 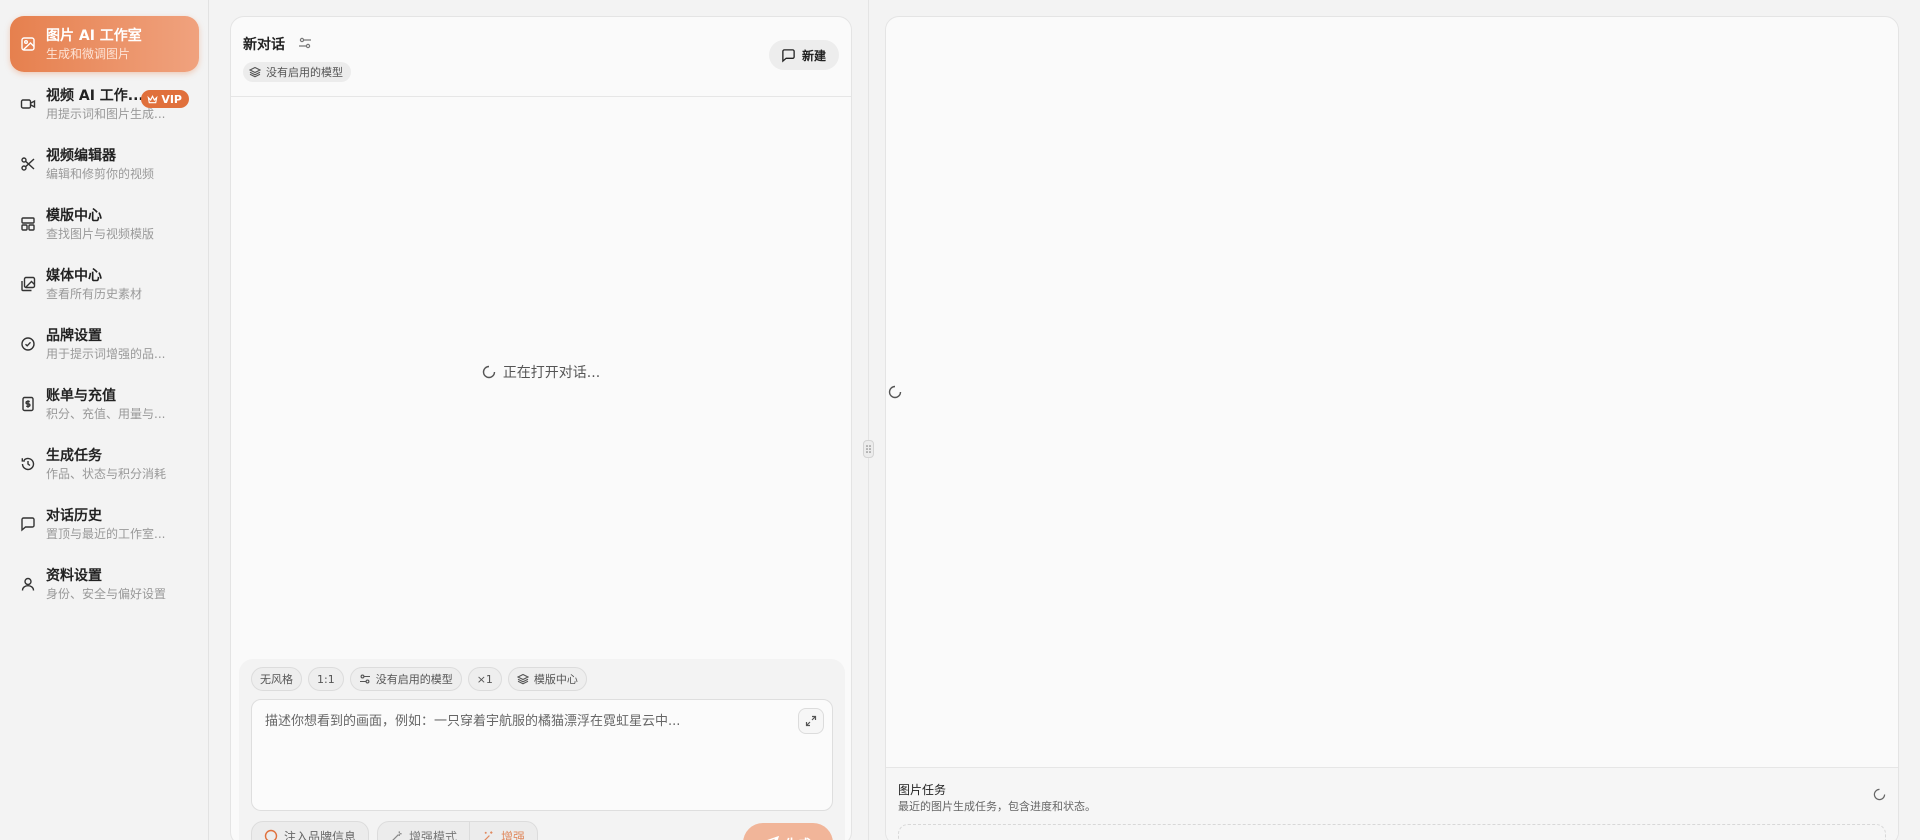 I want to click on video-camera-icon, so click(x=28, y=104).